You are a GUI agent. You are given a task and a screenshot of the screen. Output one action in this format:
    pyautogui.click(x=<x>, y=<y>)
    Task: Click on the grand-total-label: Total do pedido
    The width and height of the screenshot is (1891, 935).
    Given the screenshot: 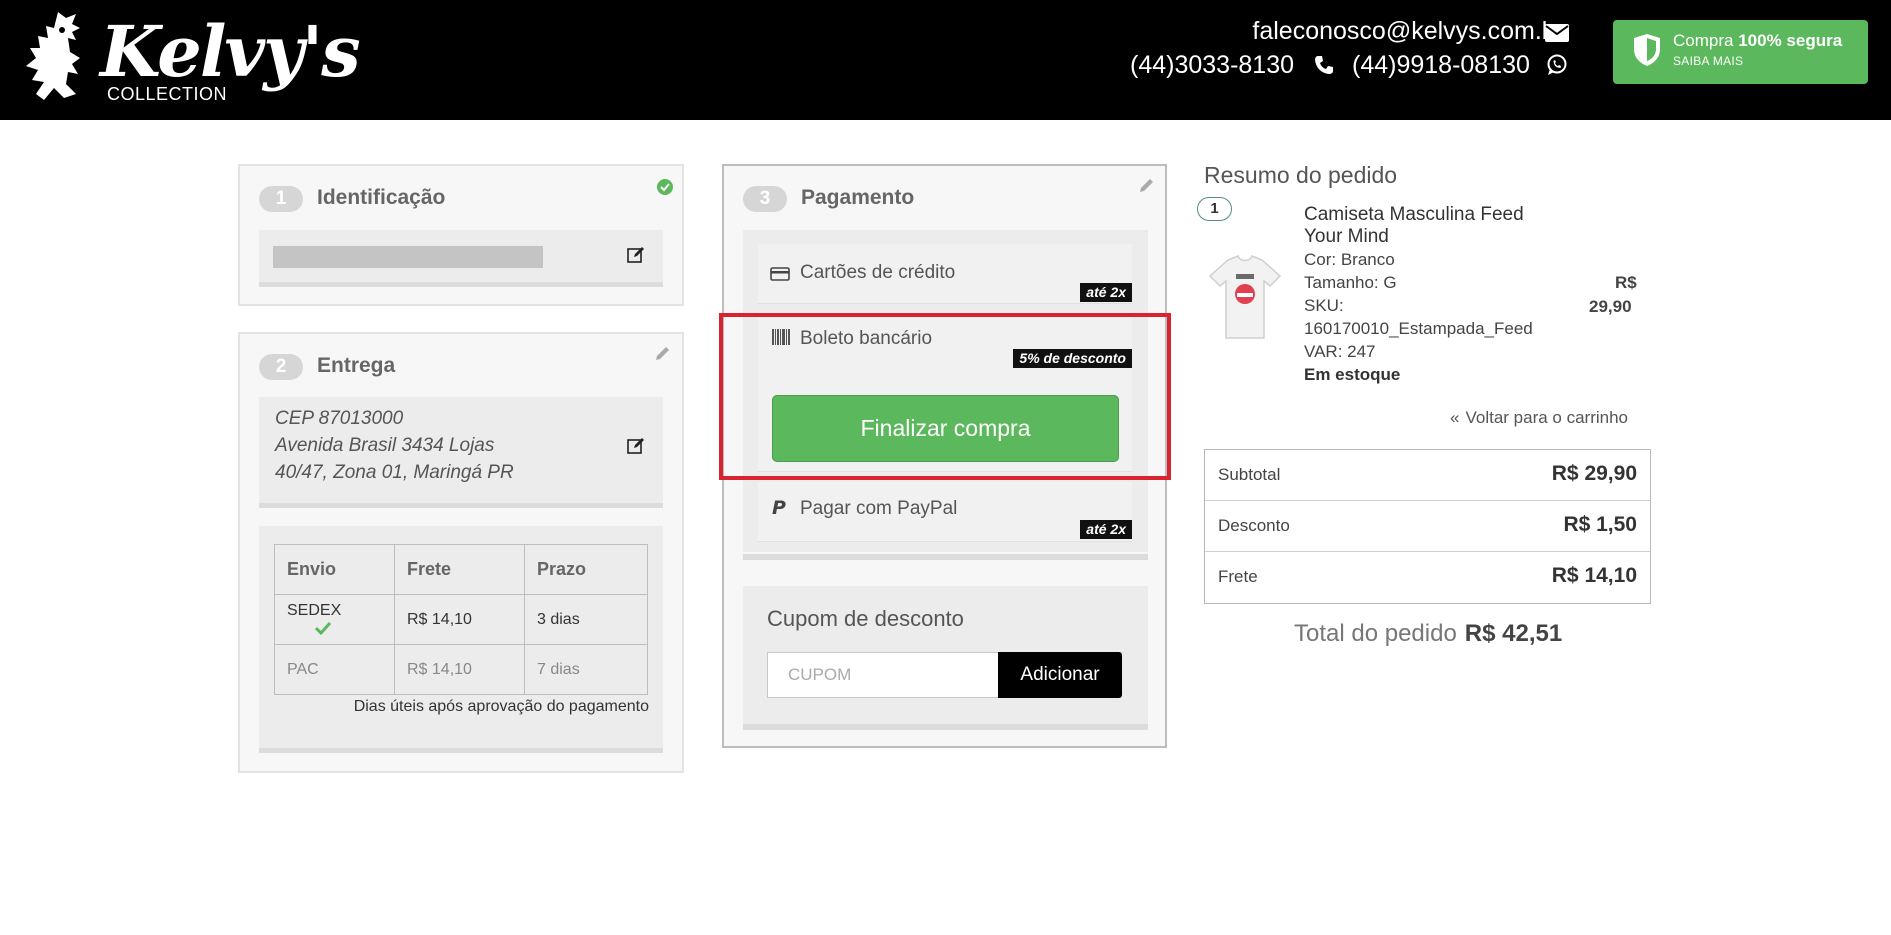 What is the action you would take?
    pyautogui.click(x=1375, y=633)
    